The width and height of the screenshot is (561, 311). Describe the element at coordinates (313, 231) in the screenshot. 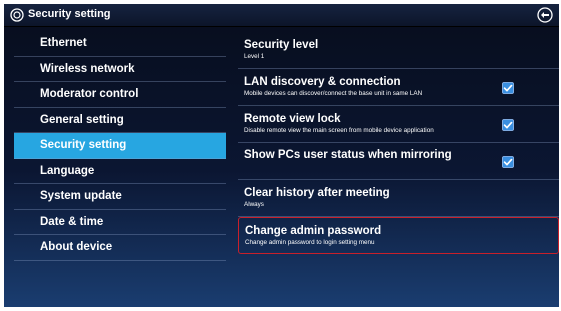

I see `setting-title: Change admin password` at that location.